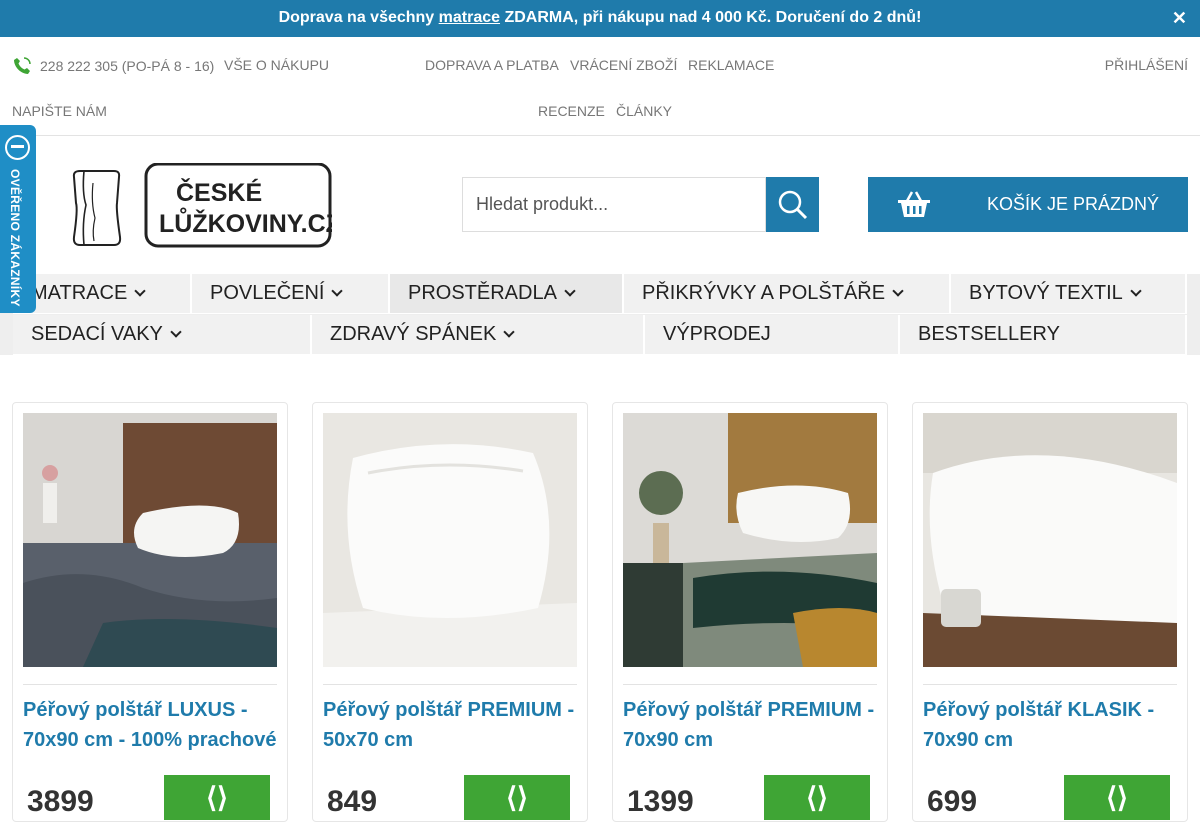  What do you see at coordinates (914, 204) in the screenshot?
I see `basket-icon` at bounding box center [914, 204].